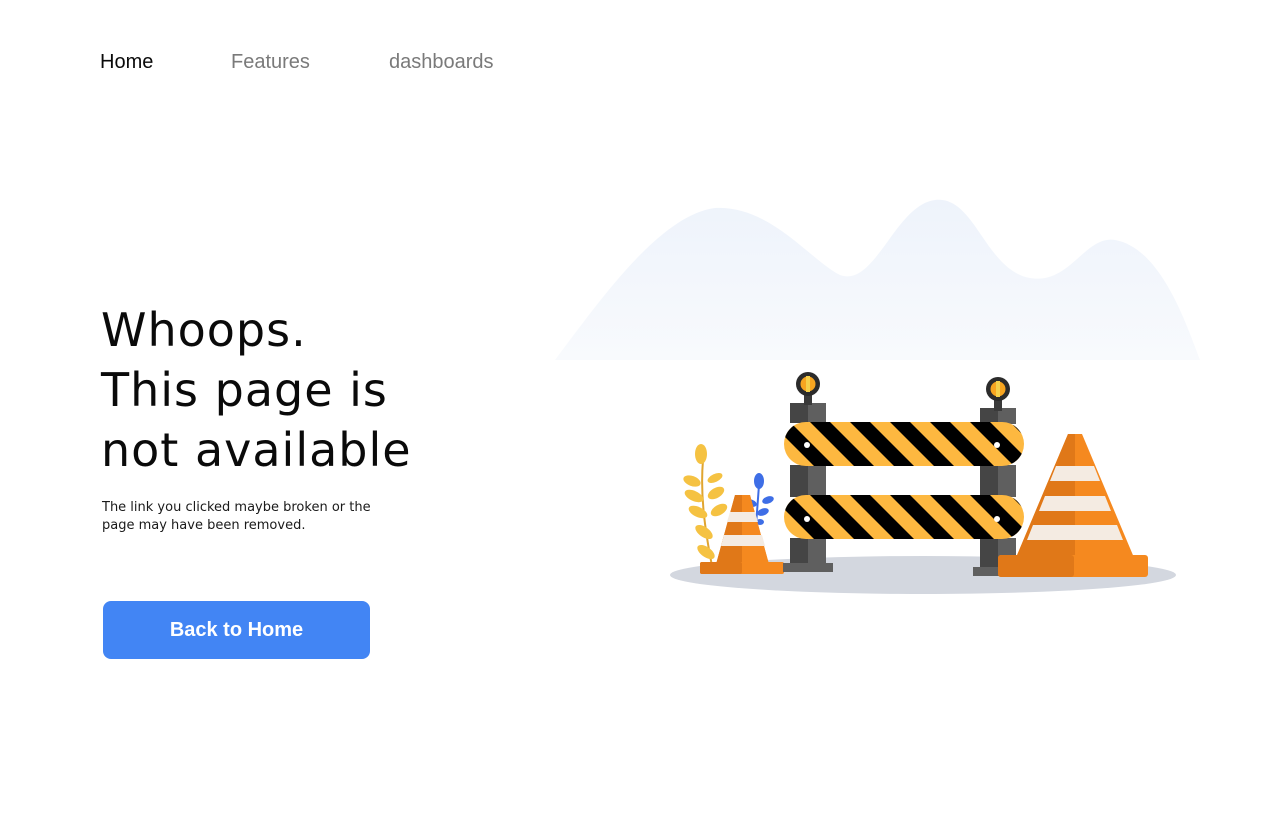  What do you see at coordinates (204, 330) in the screenshot?
I see `page-title-line-1: Whoops.` at bounding box center [204, 330].